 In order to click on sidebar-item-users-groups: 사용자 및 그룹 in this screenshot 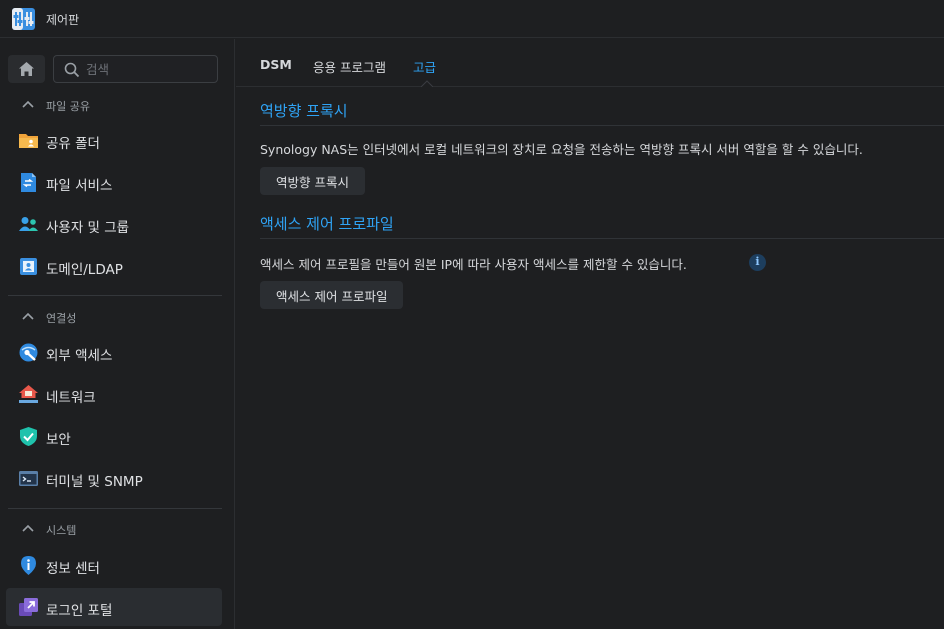, I will do `click(114, 224)`.